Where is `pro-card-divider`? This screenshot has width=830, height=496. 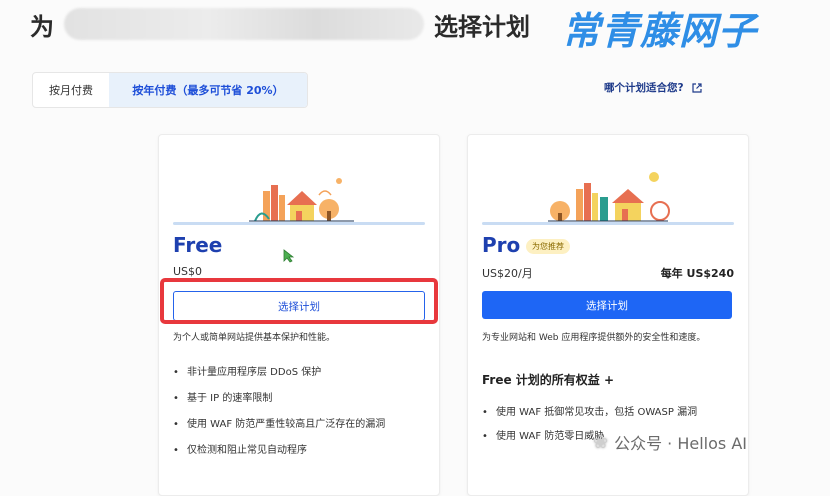
pro-card-divider is located at coordinates (608, 223).